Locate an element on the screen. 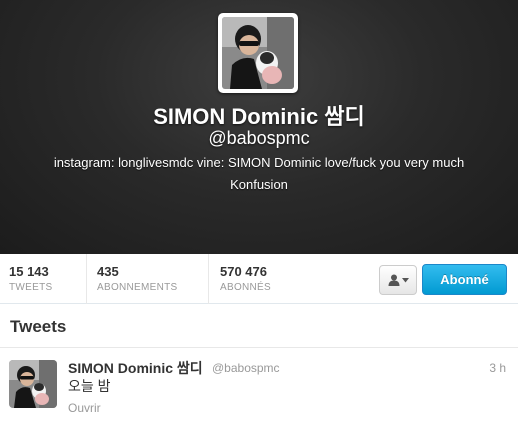  tweet-avatar is located at coordinates (33, 384).